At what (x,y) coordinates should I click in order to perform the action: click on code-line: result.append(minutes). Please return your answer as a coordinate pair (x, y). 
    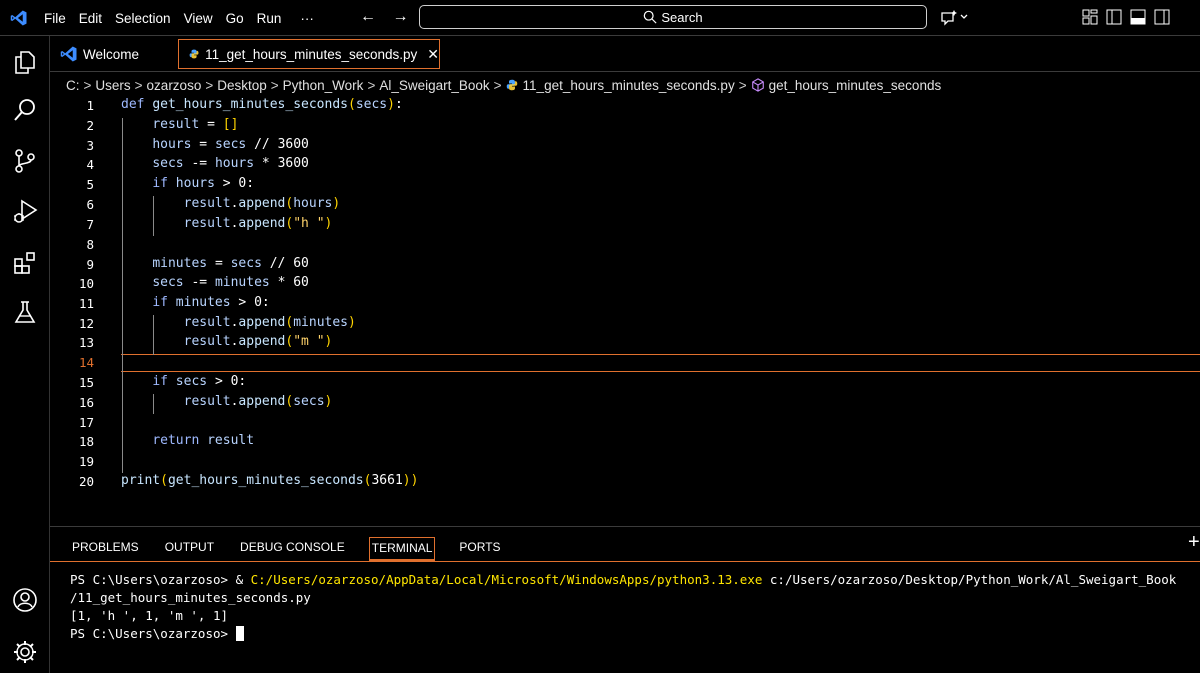
    Looking at the image, I should click on (238, 322).